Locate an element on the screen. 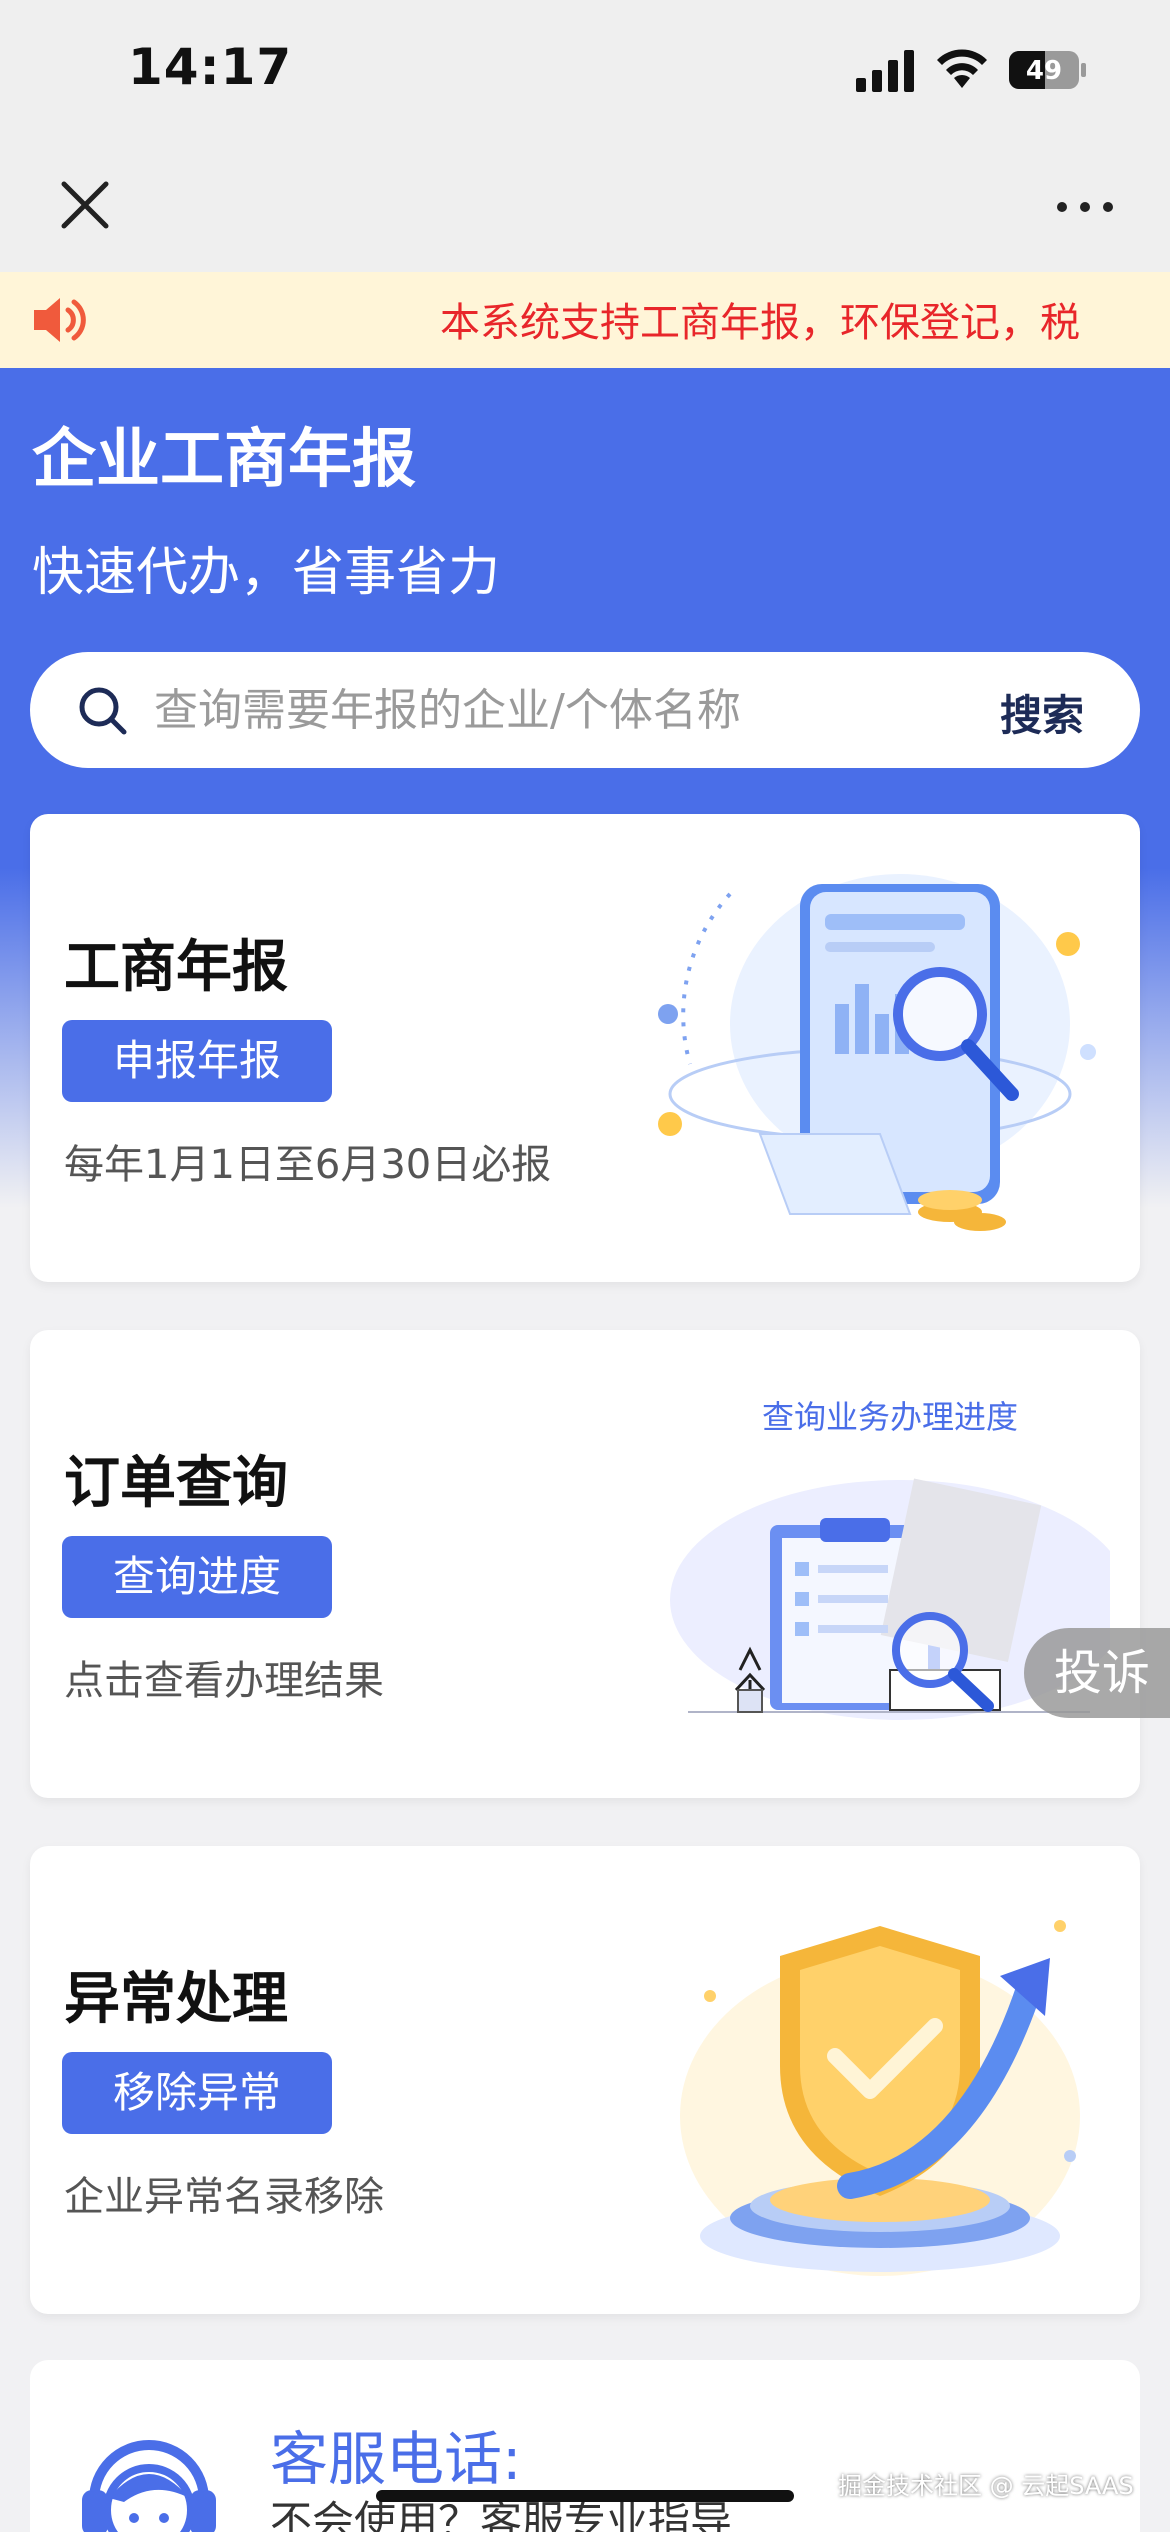 The height and width of the screenshot is (2532, 1170). search-icon is located at coordinates (103, 711).